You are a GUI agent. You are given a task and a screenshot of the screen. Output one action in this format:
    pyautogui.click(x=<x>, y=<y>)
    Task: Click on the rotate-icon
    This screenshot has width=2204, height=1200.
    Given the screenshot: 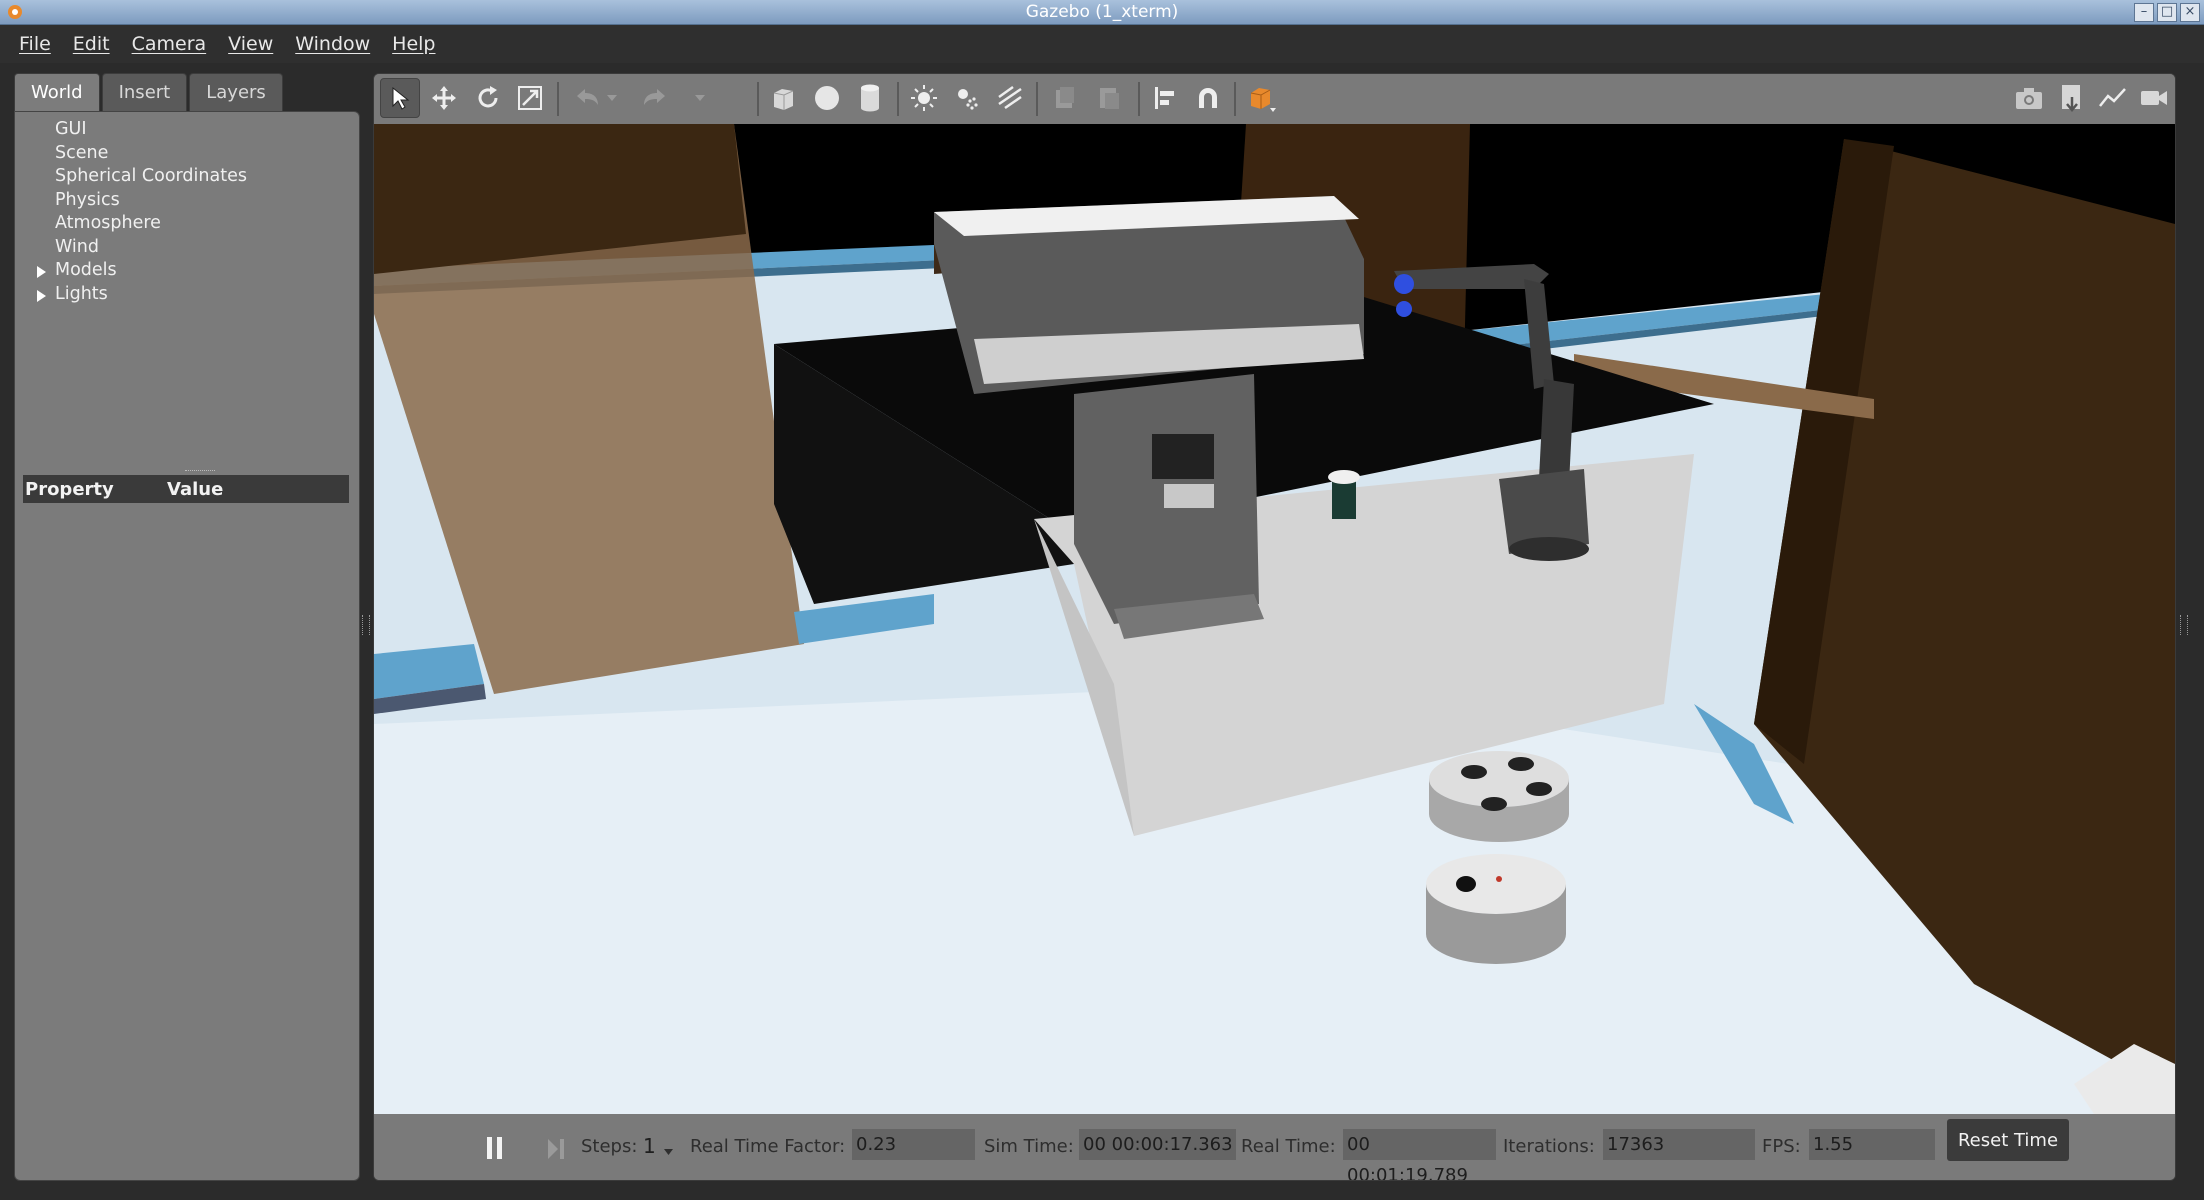 What is the action you would take?
    pyautogui.click(x=488, y=98)
    